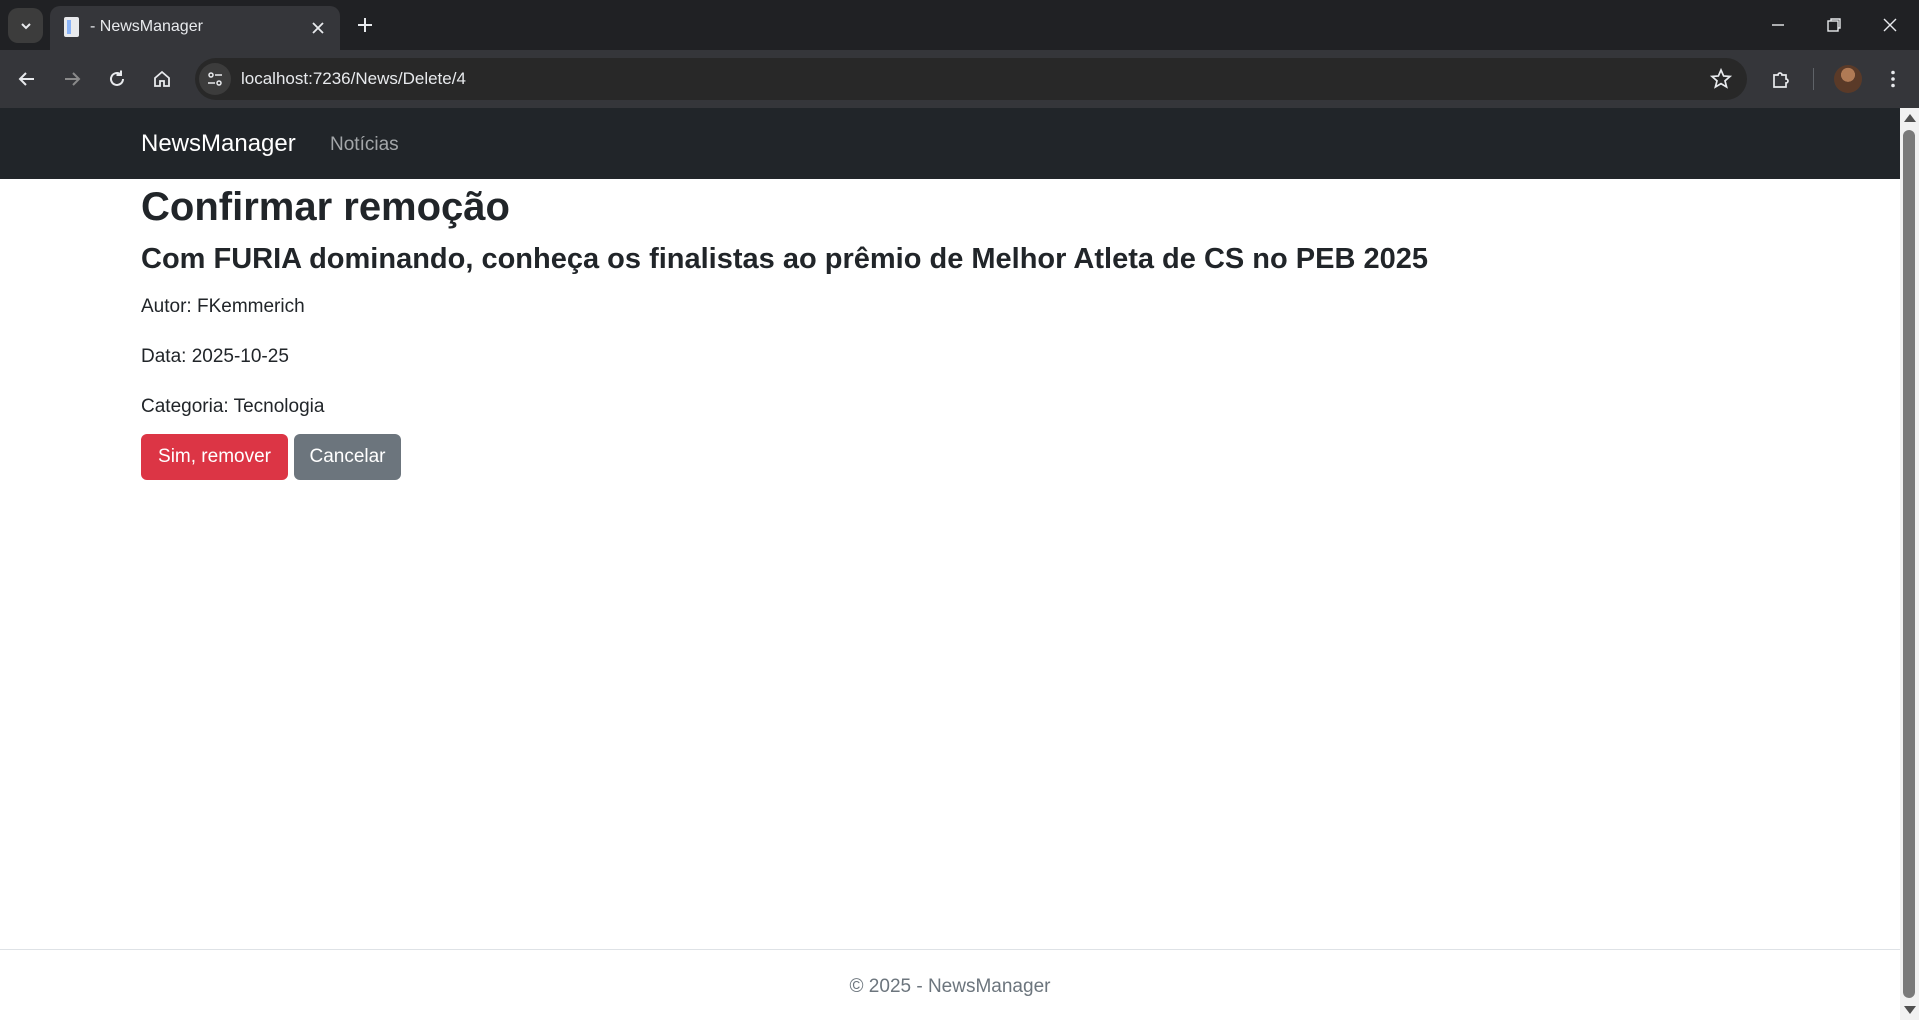 This screenshot has height=1020, width=1919. I want to click on tab-search-button, so click(25, 25).